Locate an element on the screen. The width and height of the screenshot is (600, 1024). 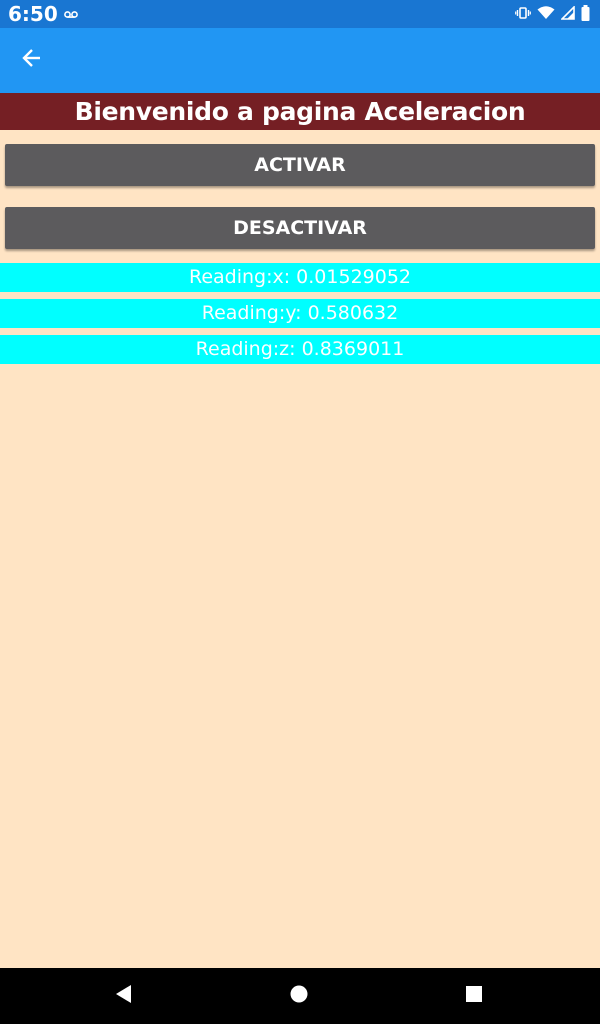
navigation-bar is located at coordinates (300, 996).